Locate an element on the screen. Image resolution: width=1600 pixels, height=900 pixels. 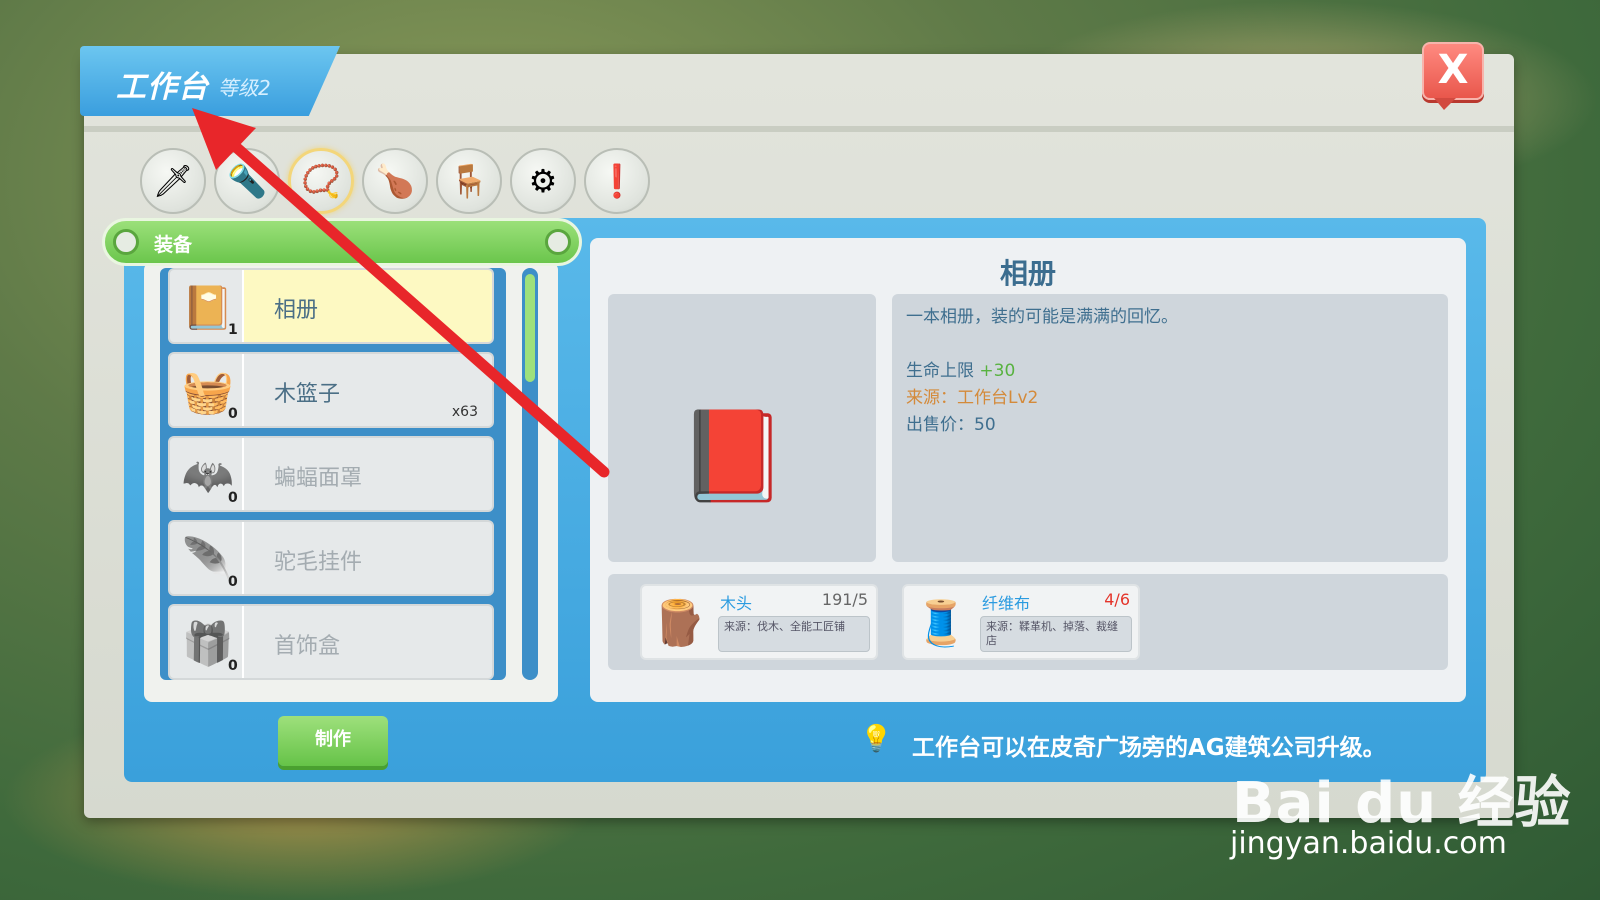
list-scrollbar is located at coordinates (530, 474).